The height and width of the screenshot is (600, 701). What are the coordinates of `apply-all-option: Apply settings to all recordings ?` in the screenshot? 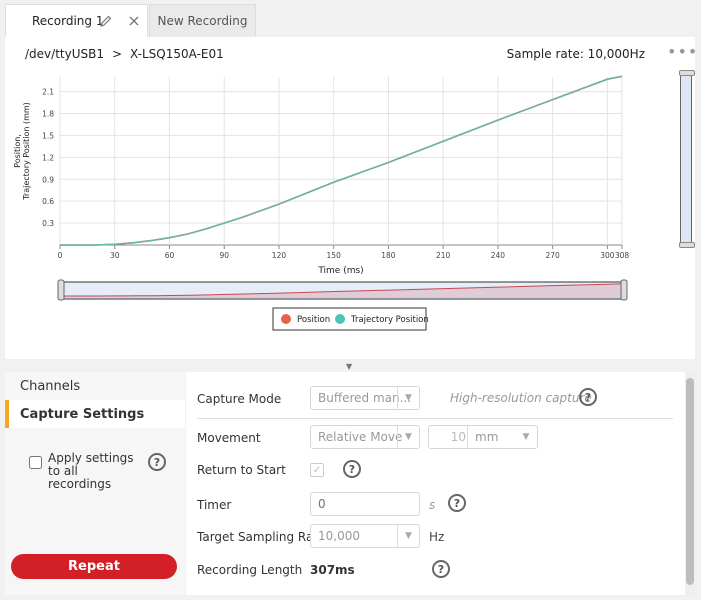 It's located at (97, 471).